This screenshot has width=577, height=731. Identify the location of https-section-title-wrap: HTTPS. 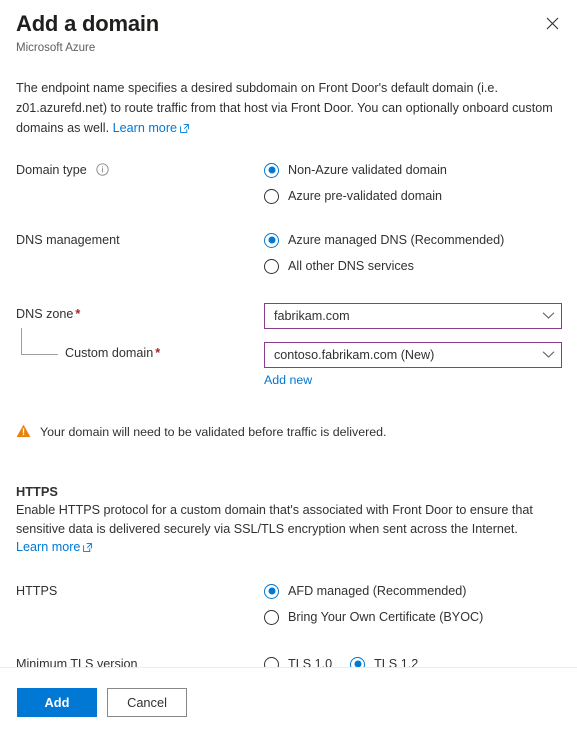
(288, 491).